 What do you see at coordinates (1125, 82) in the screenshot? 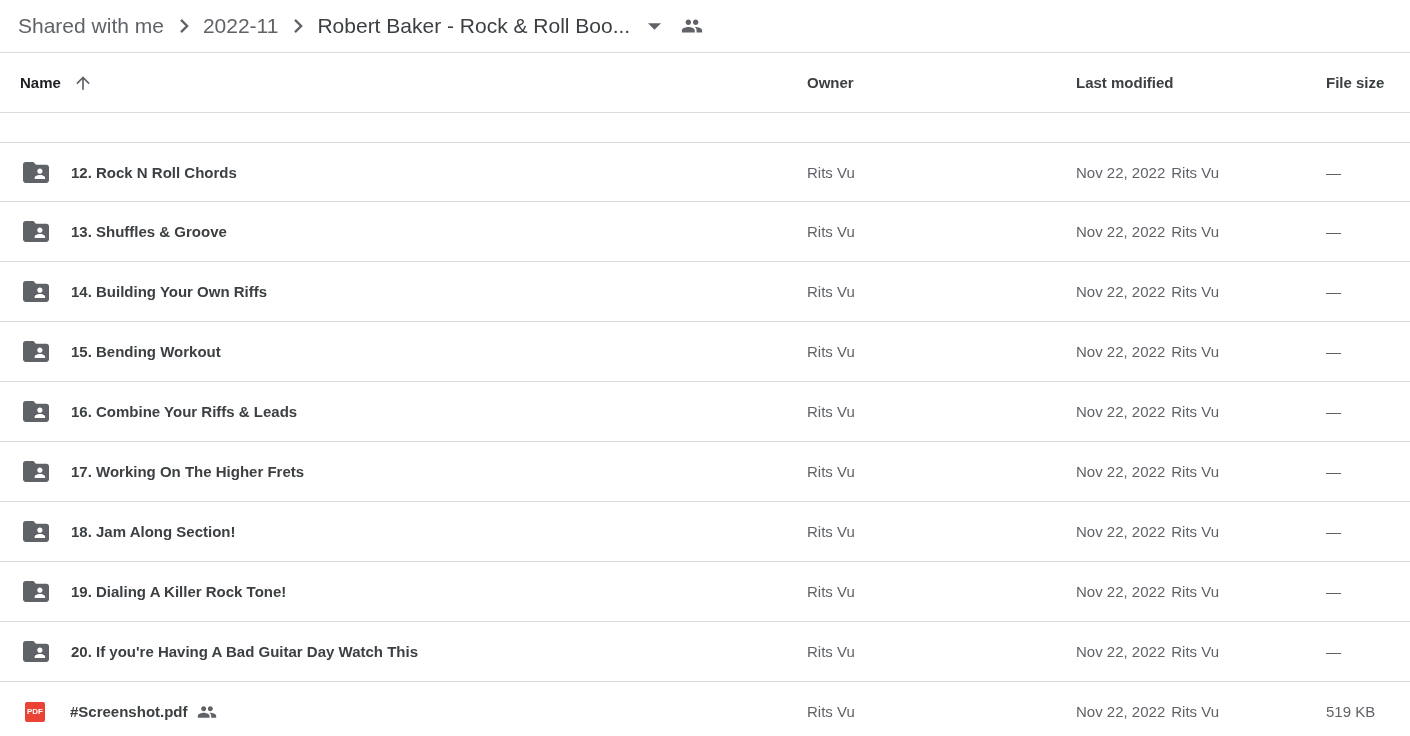
I see `column-header: Last modified` at bounding box center [1125, 82].